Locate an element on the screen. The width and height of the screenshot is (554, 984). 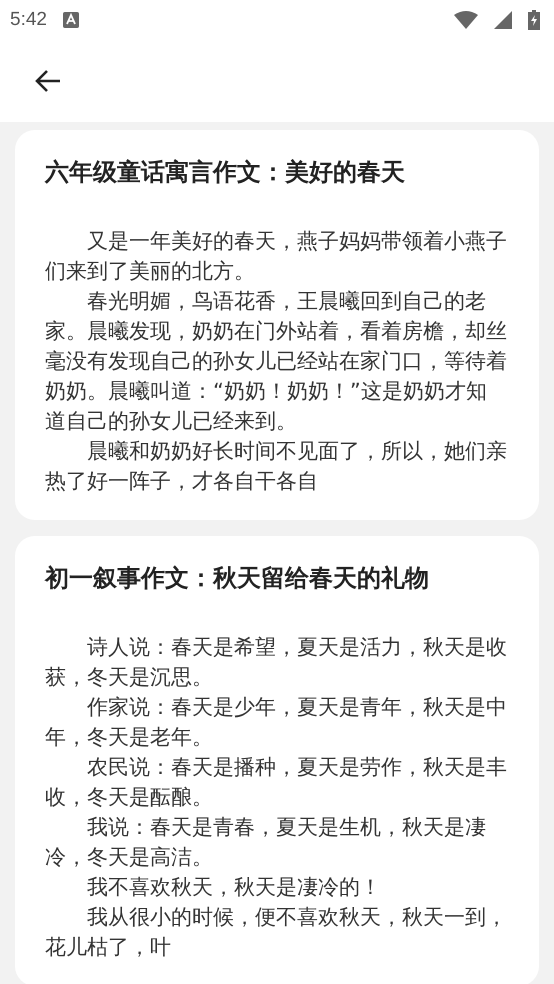
article-paragraph: 我不喜欢秋天，秋天是凄冷的！ is located at coordinates (234, 887).